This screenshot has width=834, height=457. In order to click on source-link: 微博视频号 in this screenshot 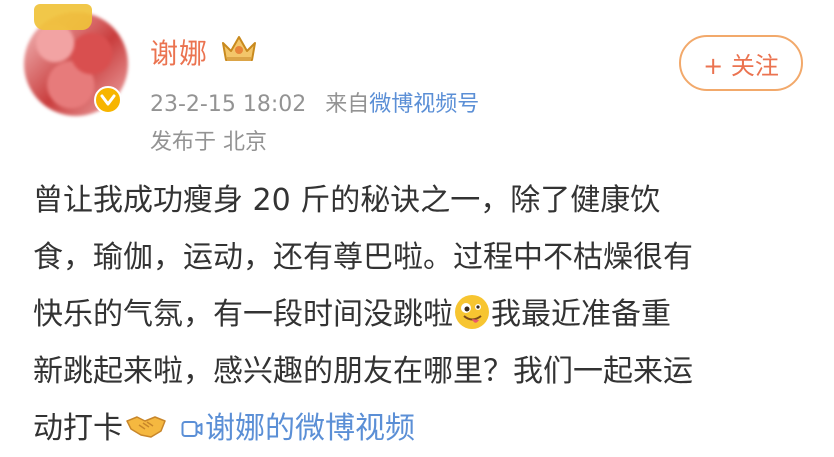, I will do `click(424, 104)`.